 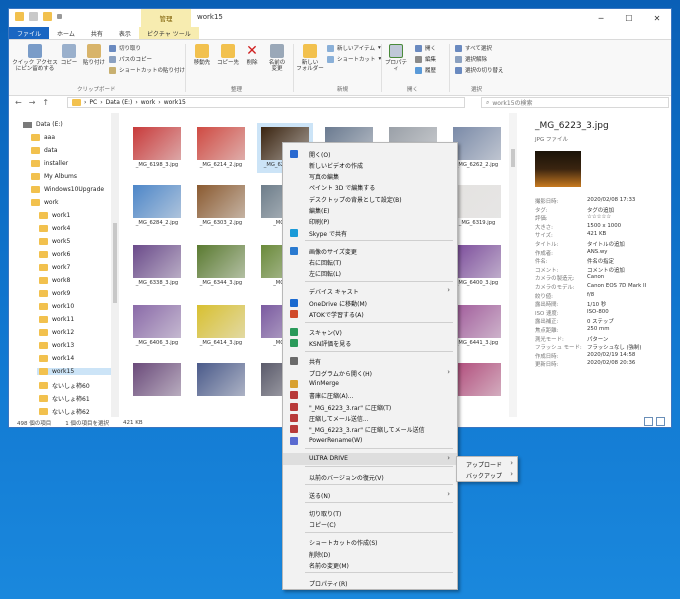 What do you see at coordinates (396, 58) in the screenshot?
I see `properties-button: プロパティ` at bounding box center [396, 58].